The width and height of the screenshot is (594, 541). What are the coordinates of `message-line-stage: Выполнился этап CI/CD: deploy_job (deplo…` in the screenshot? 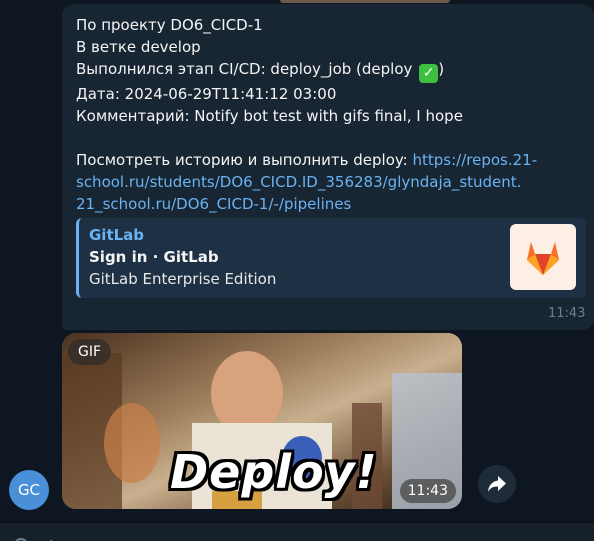 It's located at (328, 70).